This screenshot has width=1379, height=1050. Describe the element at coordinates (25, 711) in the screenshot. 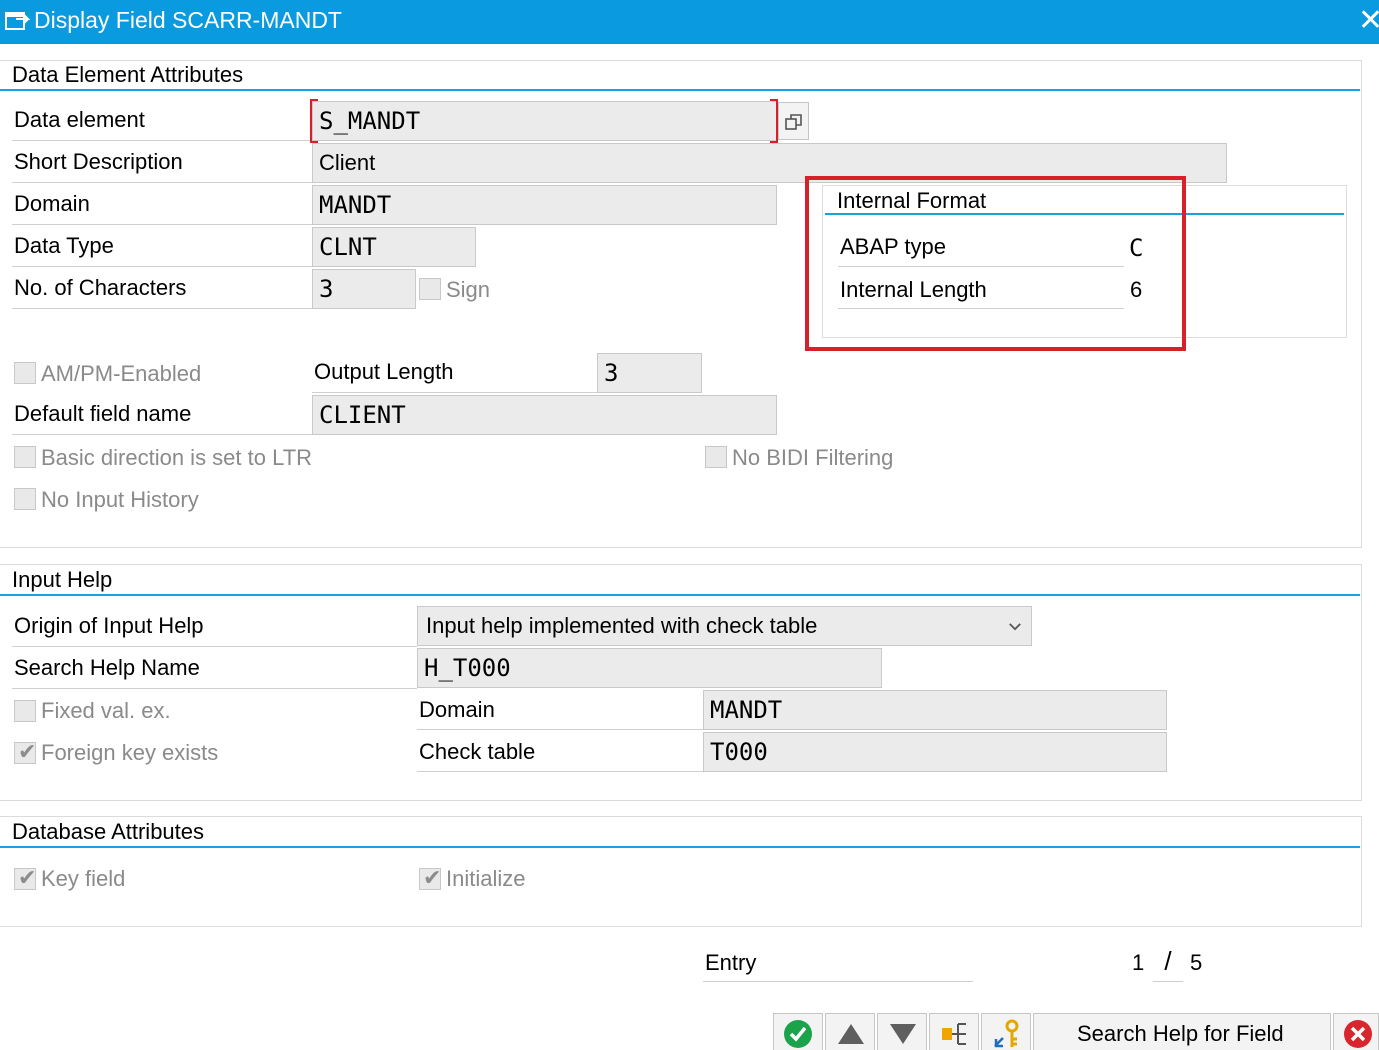

I see `fixed-val-ex-checkbox` at that location.